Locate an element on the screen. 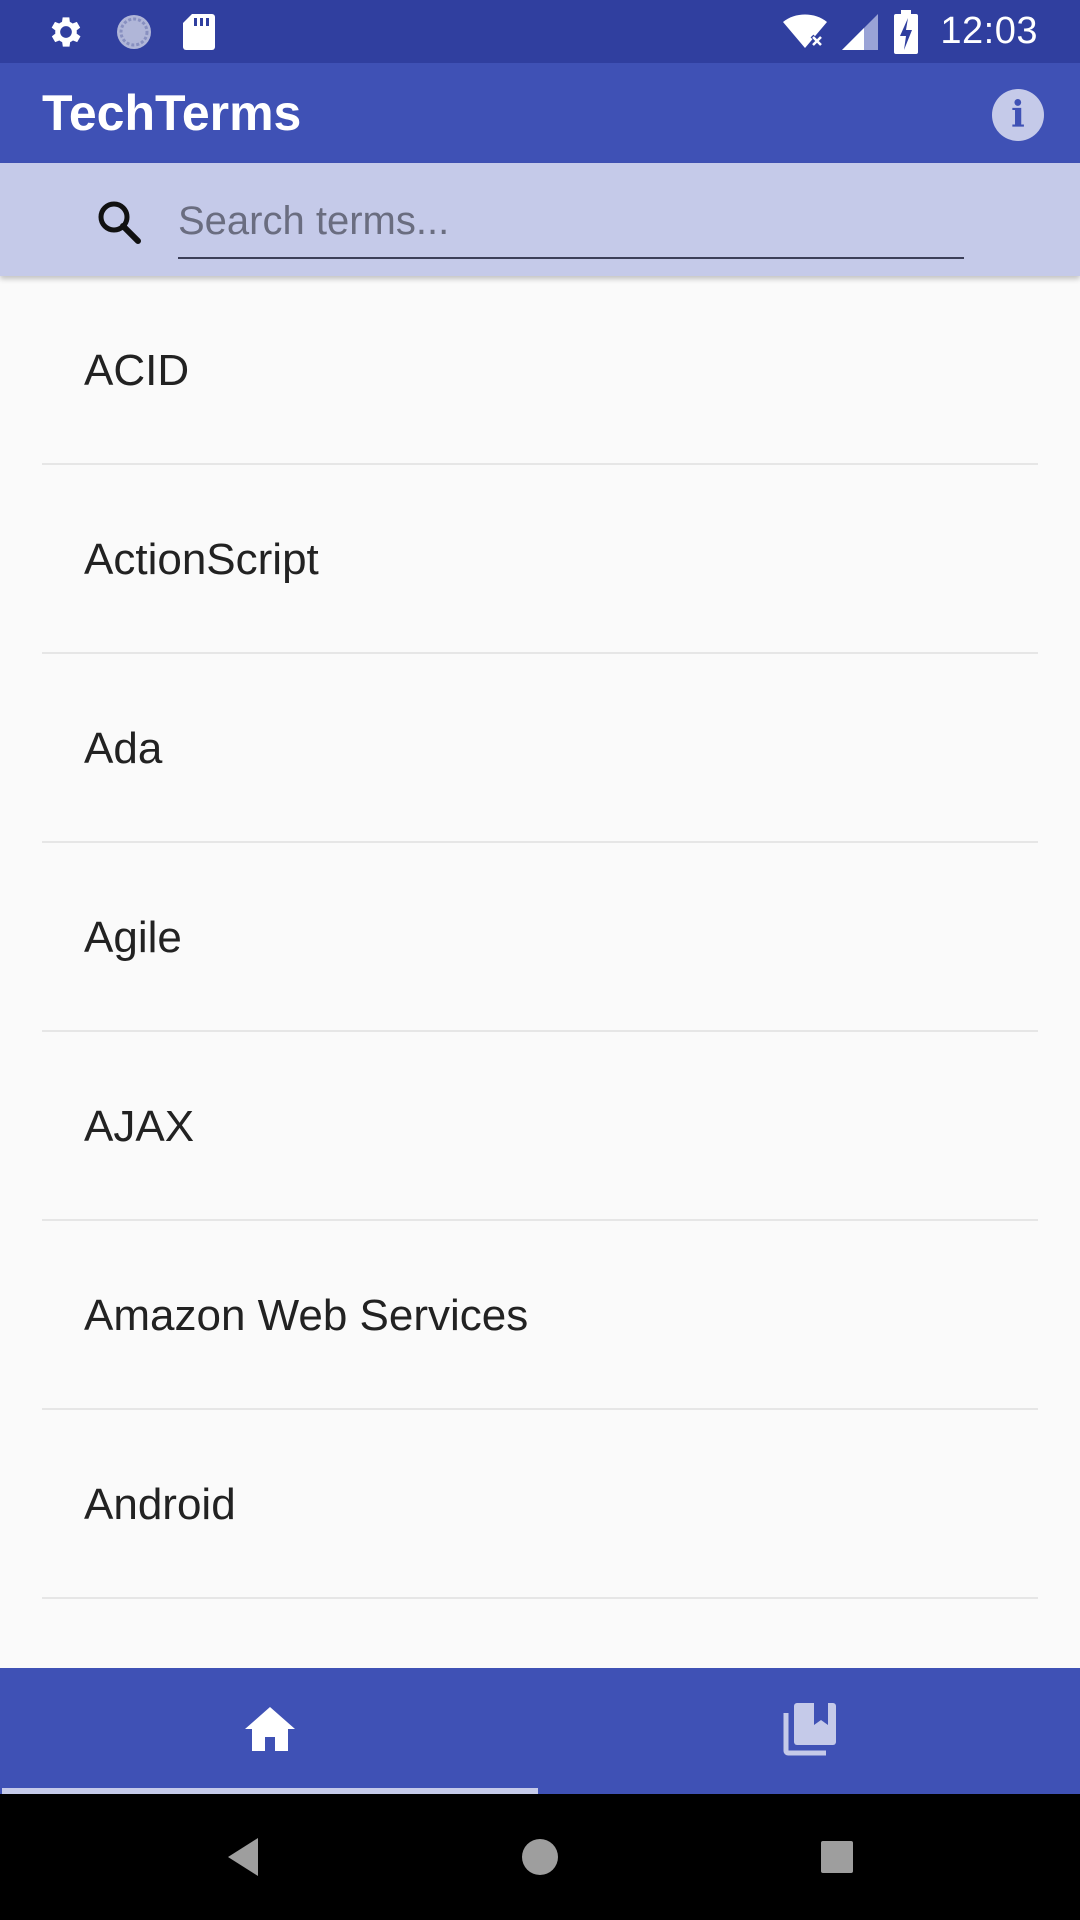 Image resolution: width=1080 pixels, height=1920 pixels. list-item: ACID is located at coordinates (540, 370).